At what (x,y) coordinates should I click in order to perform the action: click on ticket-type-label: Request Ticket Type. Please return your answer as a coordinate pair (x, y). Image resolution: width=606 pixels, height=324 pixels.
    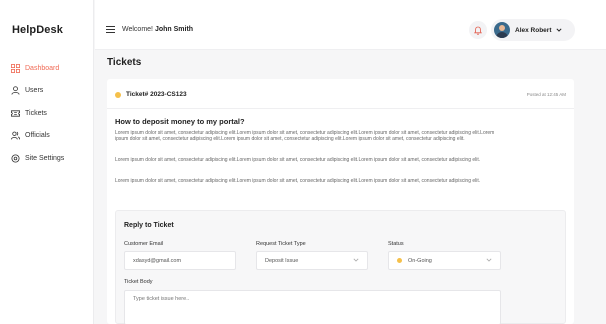
    Looking at the image, I should click on (281, 244).